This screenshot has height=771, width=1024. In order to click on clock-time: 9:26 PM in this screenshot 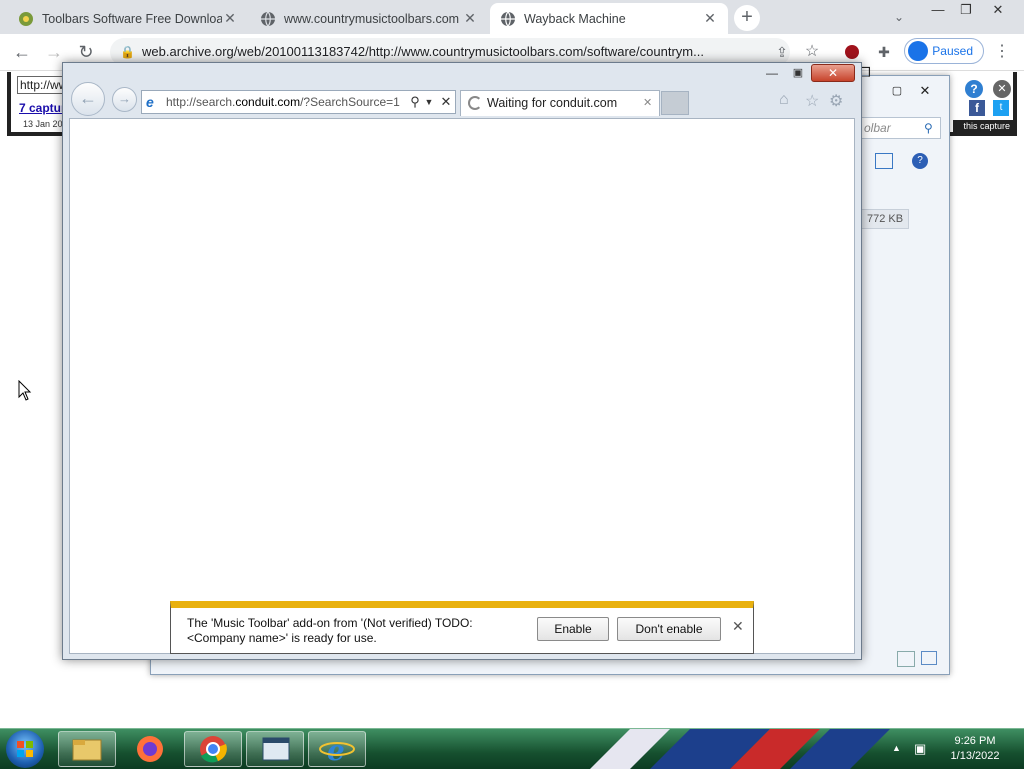, I will do `click(975, 741)`.